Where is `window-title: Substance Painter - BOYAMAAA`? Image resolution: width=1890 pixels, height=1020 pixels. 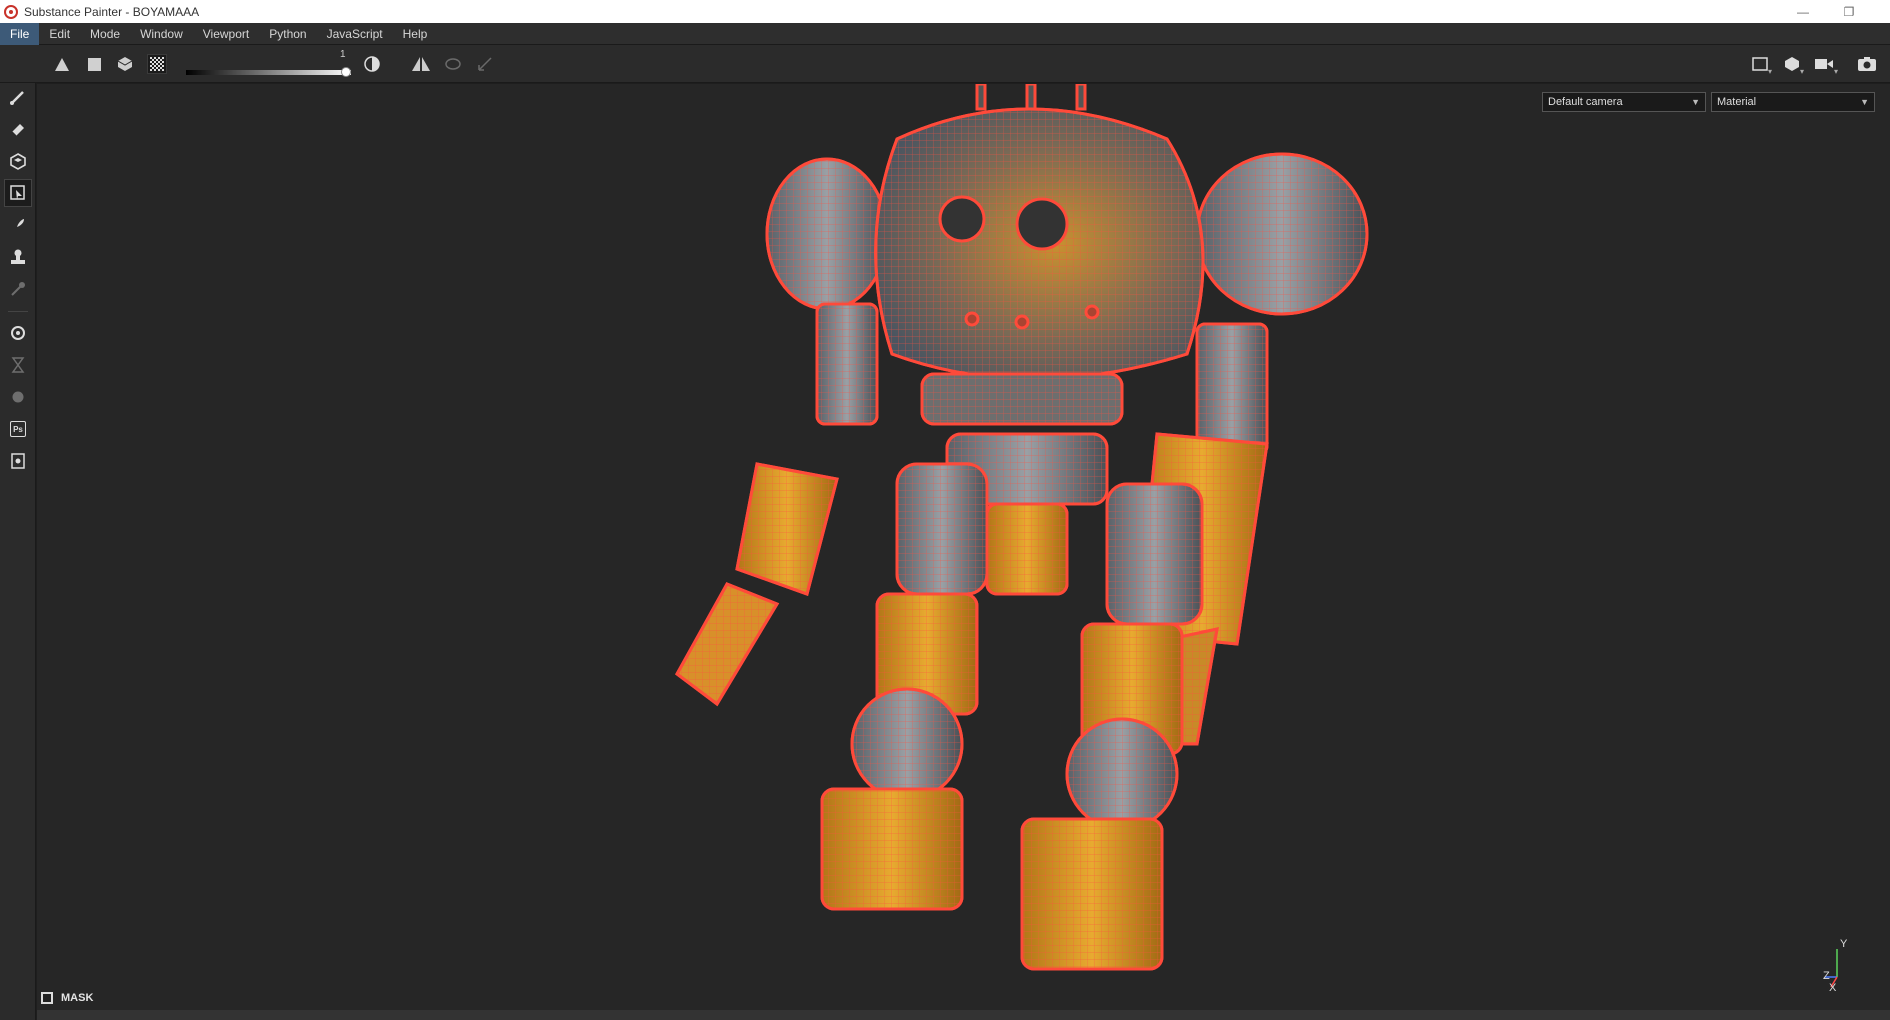 window-title: Substance Painter - BOYAMAAA is located at coordinates (112, 11).